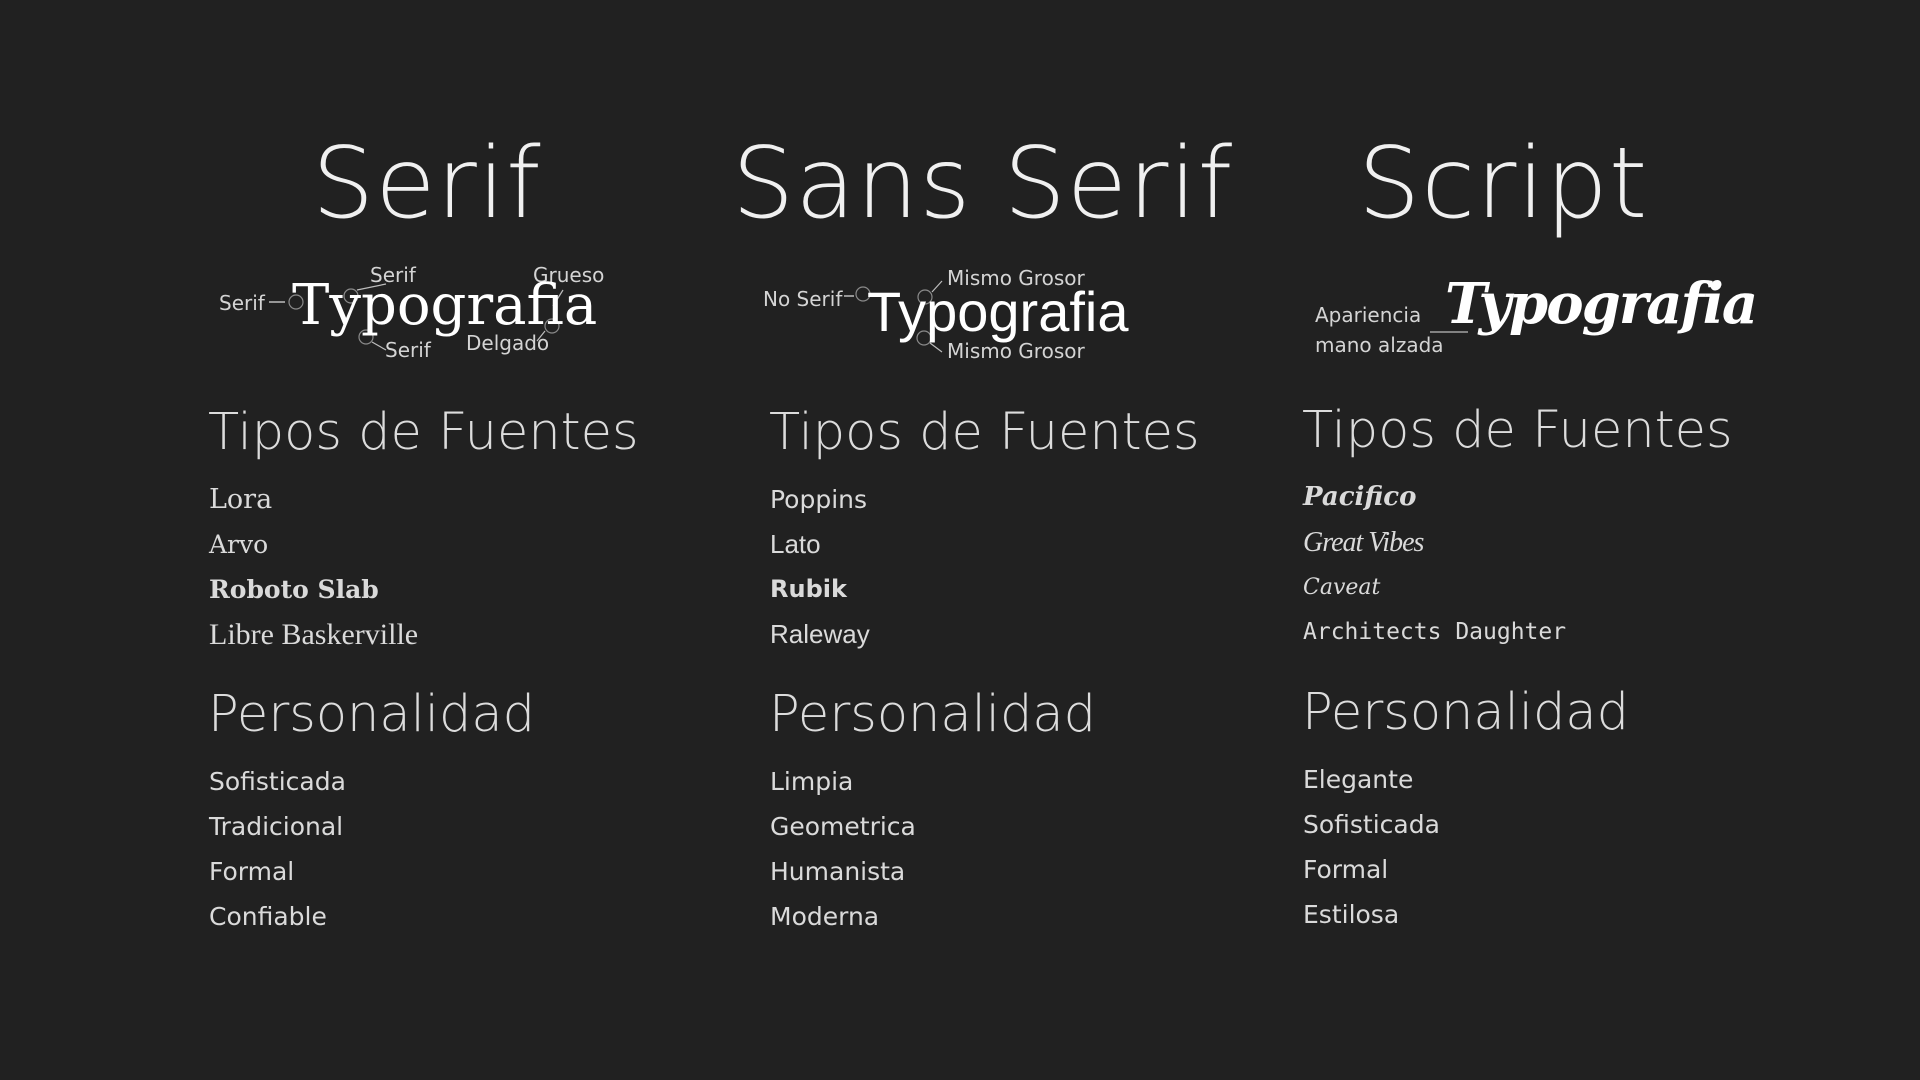 The height and width of the screenshot is (1080, 1920). I want to click on personality-item: Estilosa, so click(1351, 914).